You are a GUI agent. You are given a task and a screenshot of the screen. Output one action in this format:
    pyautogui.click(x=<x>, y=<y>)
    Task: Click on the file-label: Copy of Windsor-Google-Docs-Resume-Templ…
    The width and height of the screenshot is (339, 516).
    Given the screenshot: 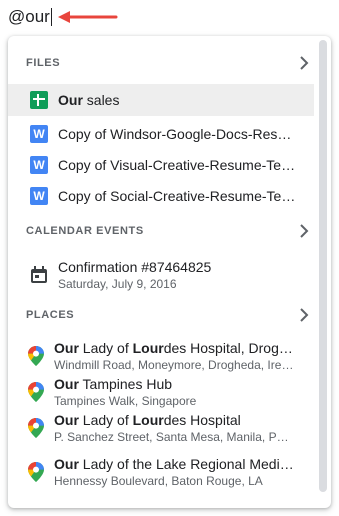 What is the action you would take?
    pyautogui.click(x=178, y=134)
    